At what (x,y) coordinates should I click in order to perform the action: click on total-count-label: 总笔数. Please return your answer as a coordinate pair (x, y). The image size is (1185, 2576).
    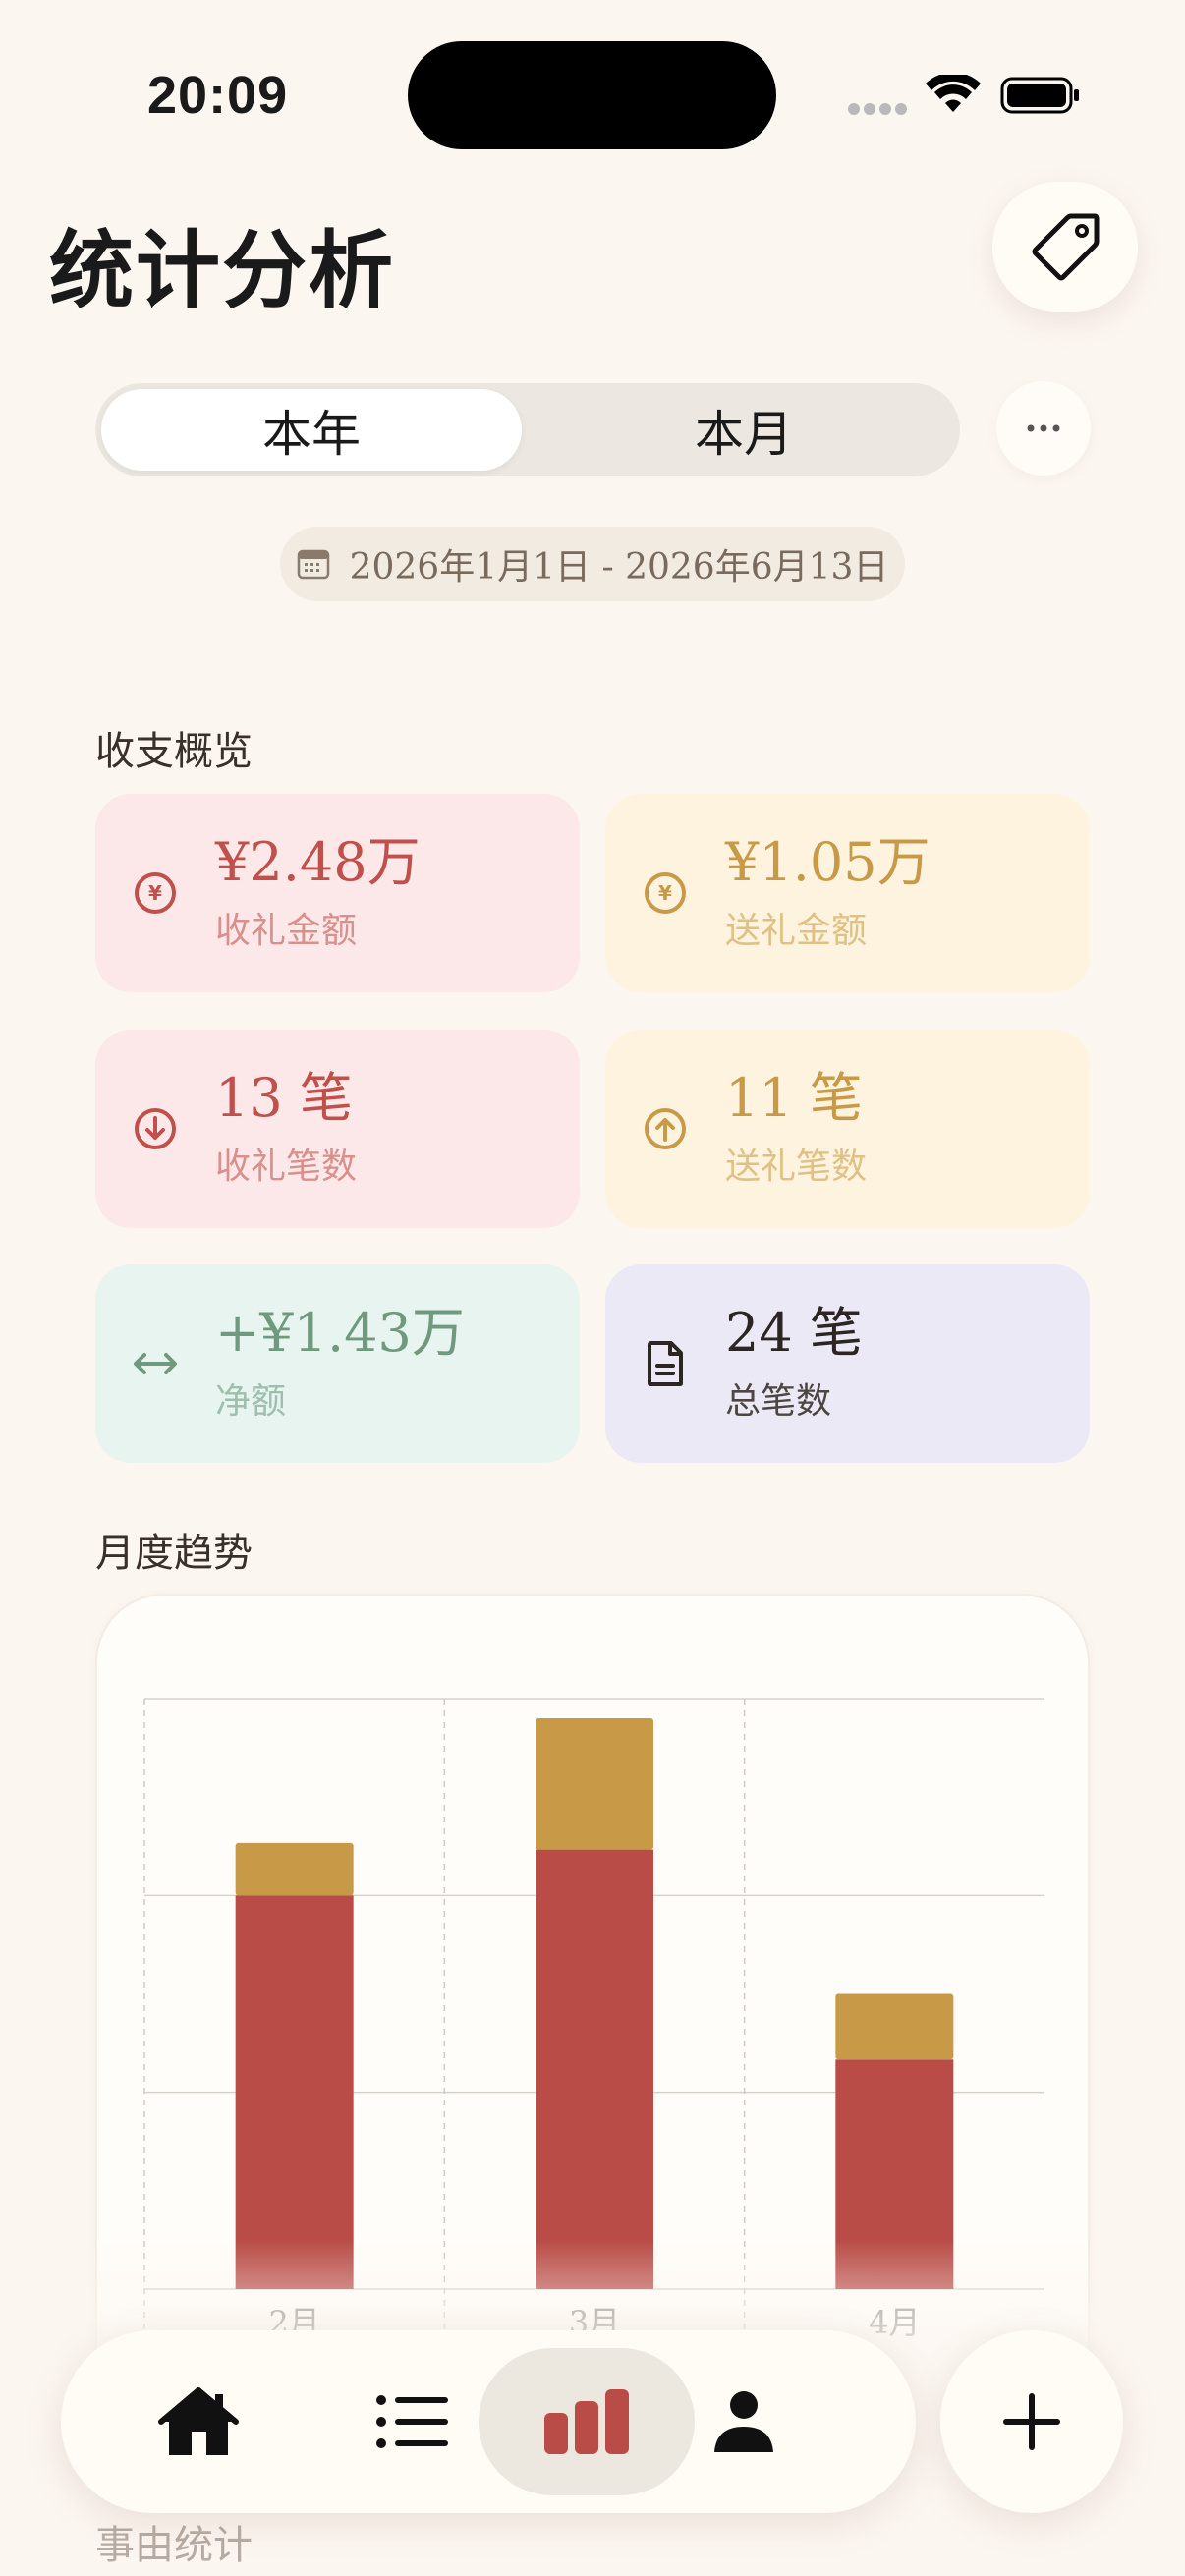
    Looking at the image, I should click on (779, 1401).